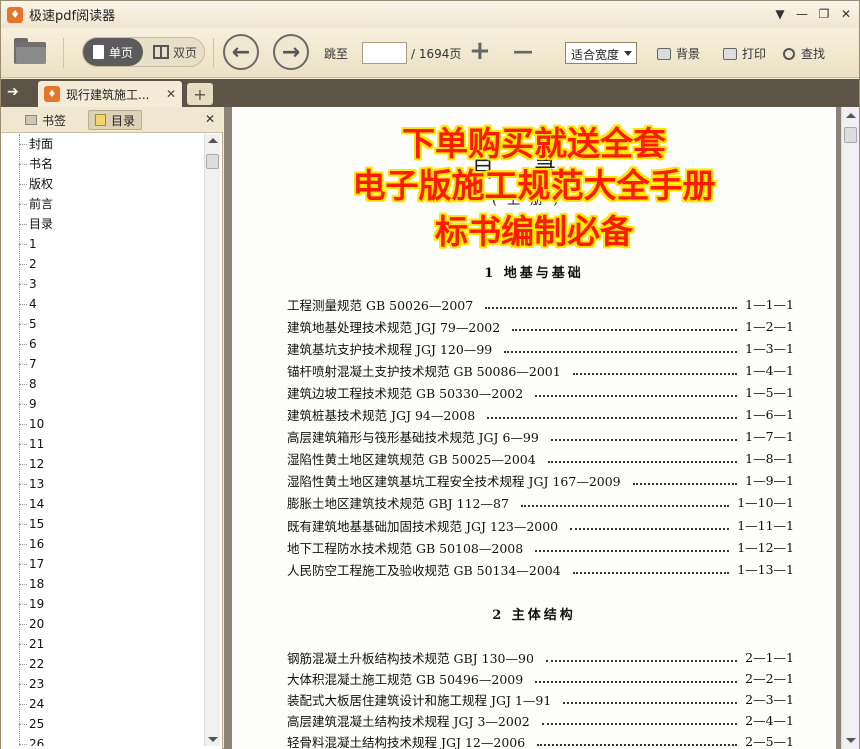 The image size is (860, 749). Describe the element at coordinates (780, 14) in the screenshot. I see `menu-dropdown-icon: ▼` at that location.